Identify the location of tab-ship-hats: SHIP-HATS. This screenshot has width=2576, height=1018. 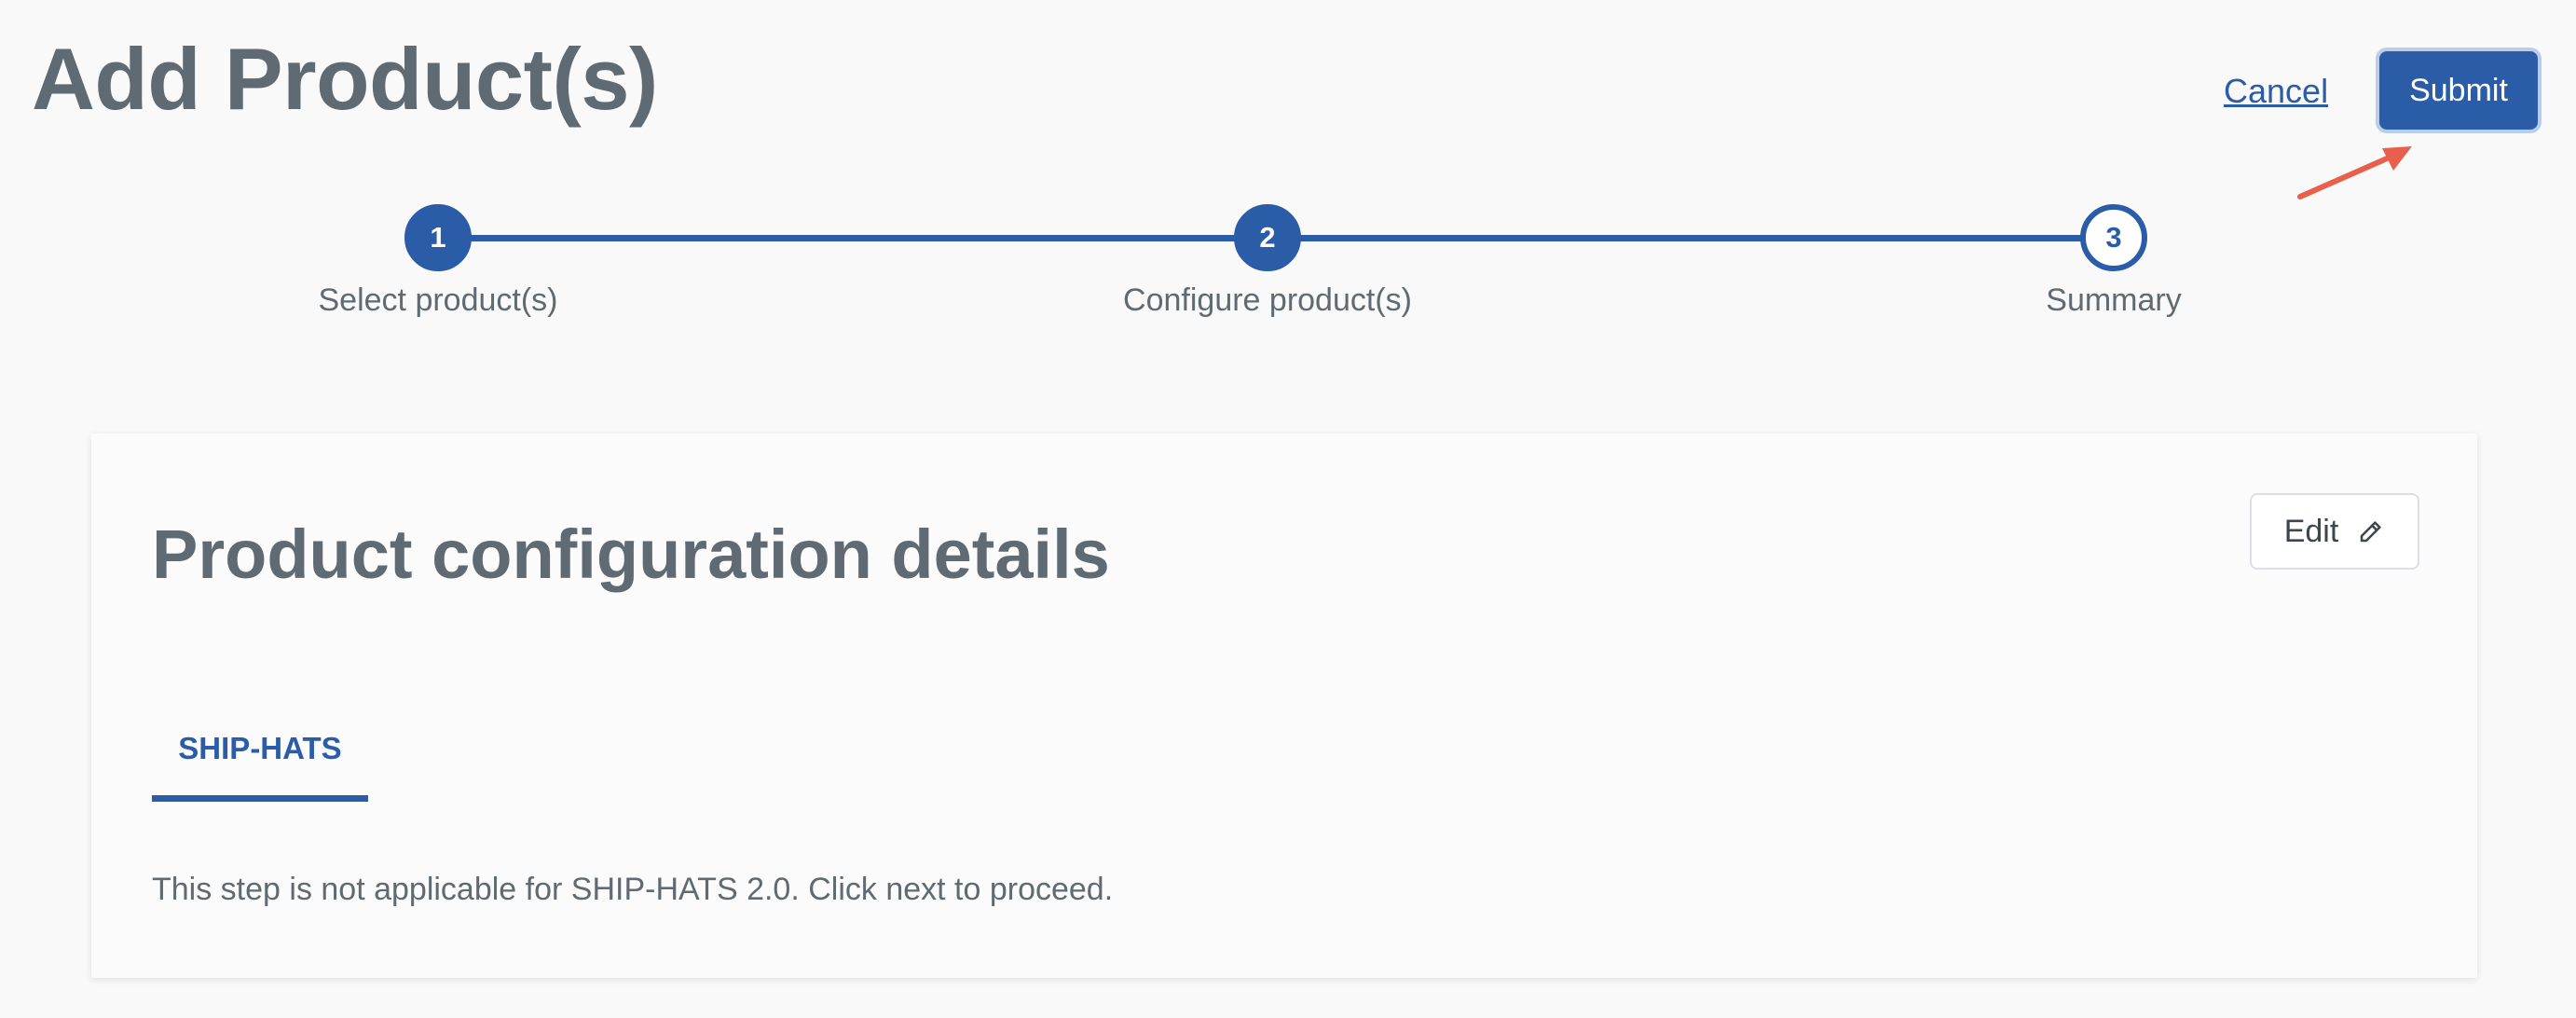
(260, 753).